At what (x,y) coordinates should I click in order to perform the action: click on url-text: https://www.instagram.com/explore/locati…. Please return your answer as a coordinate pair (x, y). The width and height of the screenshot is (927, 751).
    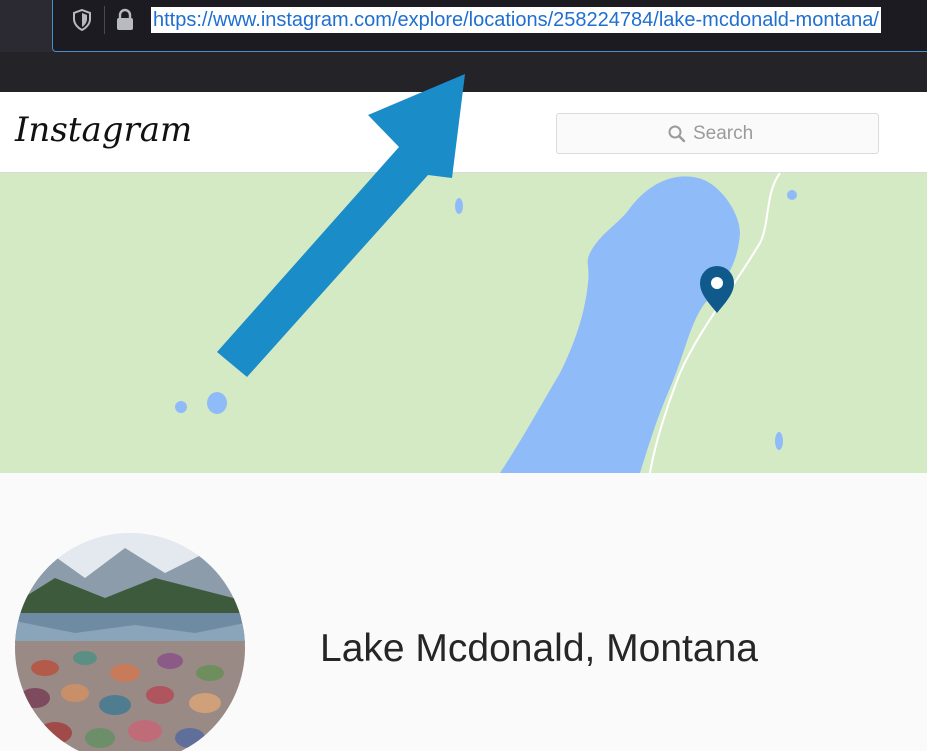
    Looking at the image, I should click on (516, 20).